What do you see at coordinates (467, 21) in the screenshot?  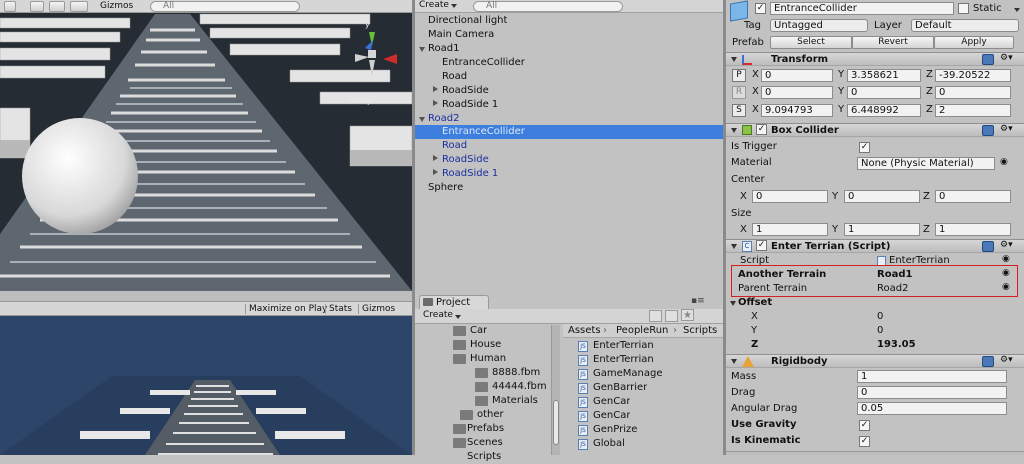 I see `hierarchy-item: Directional light` at bounding box center [467, 21].